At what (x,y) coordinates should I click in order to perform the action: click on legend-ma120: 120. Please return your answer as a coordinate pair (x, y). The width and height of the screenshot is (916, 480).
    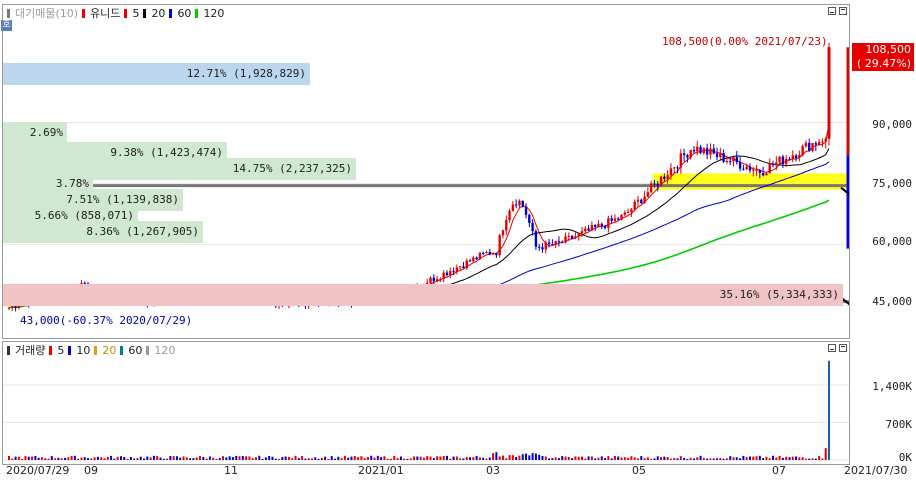
    Looking at the image, I should click on (214, 13).